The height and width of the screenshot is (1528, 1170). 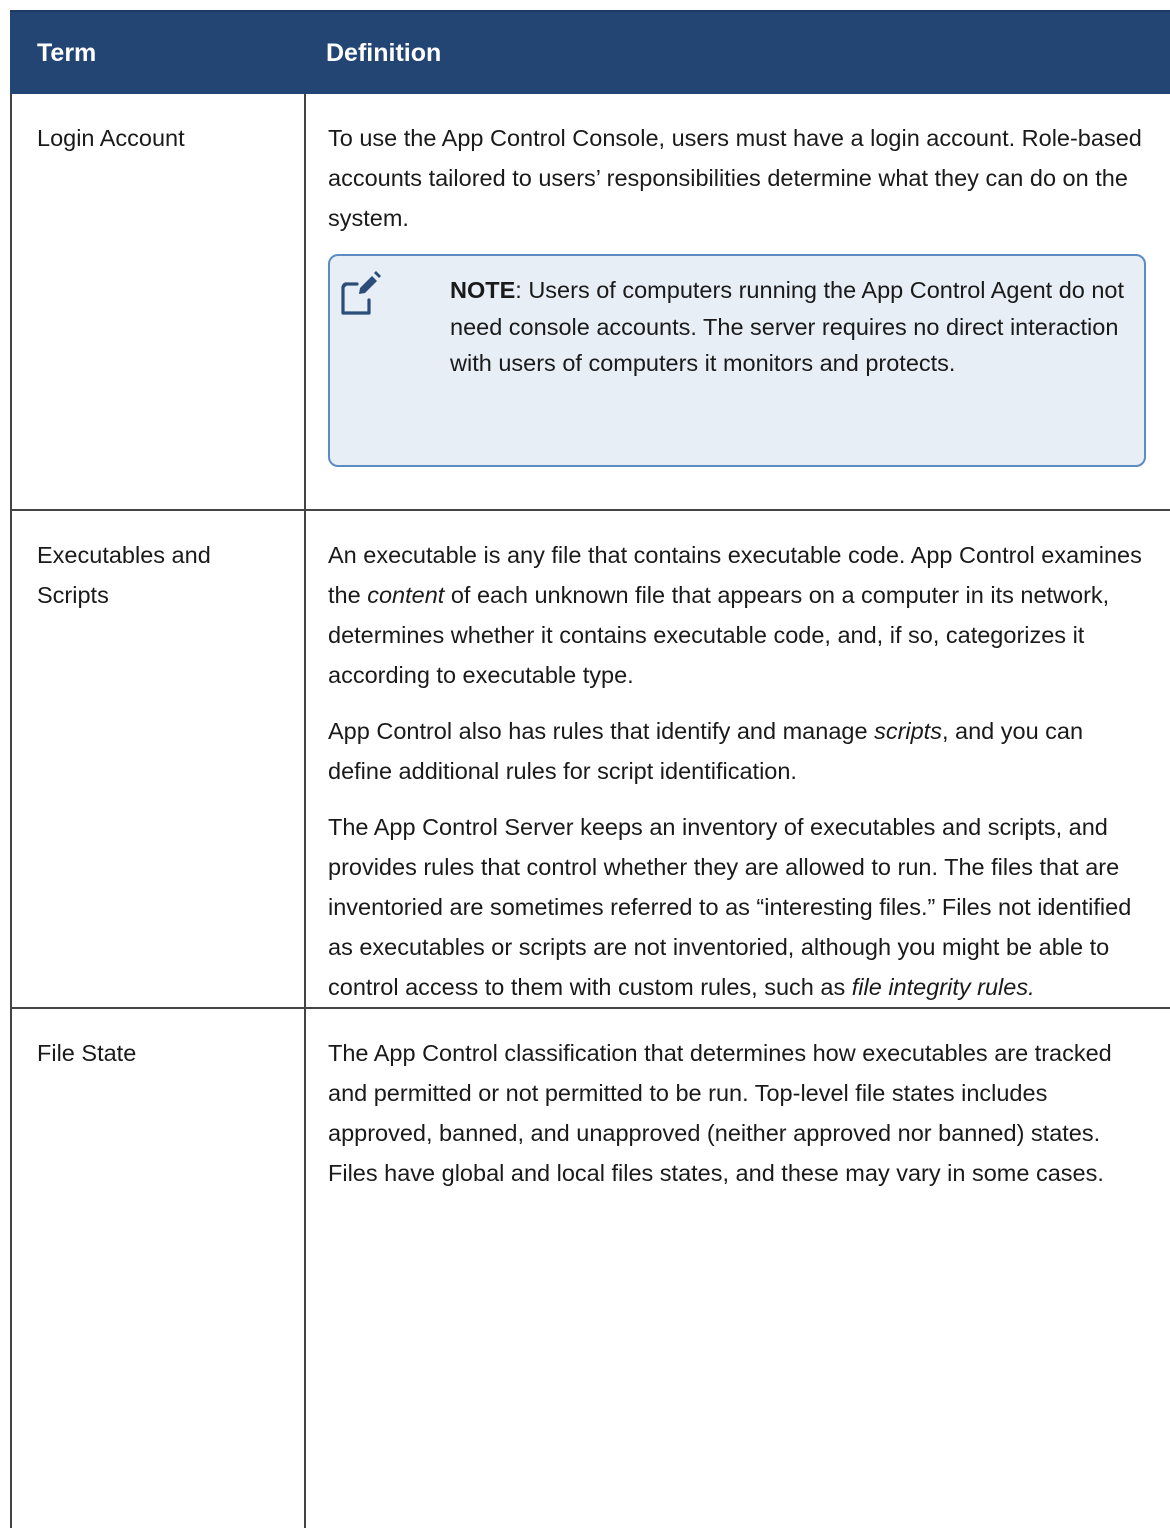 I want to click on table-header: Term Definition, so click(x=590, y=52).